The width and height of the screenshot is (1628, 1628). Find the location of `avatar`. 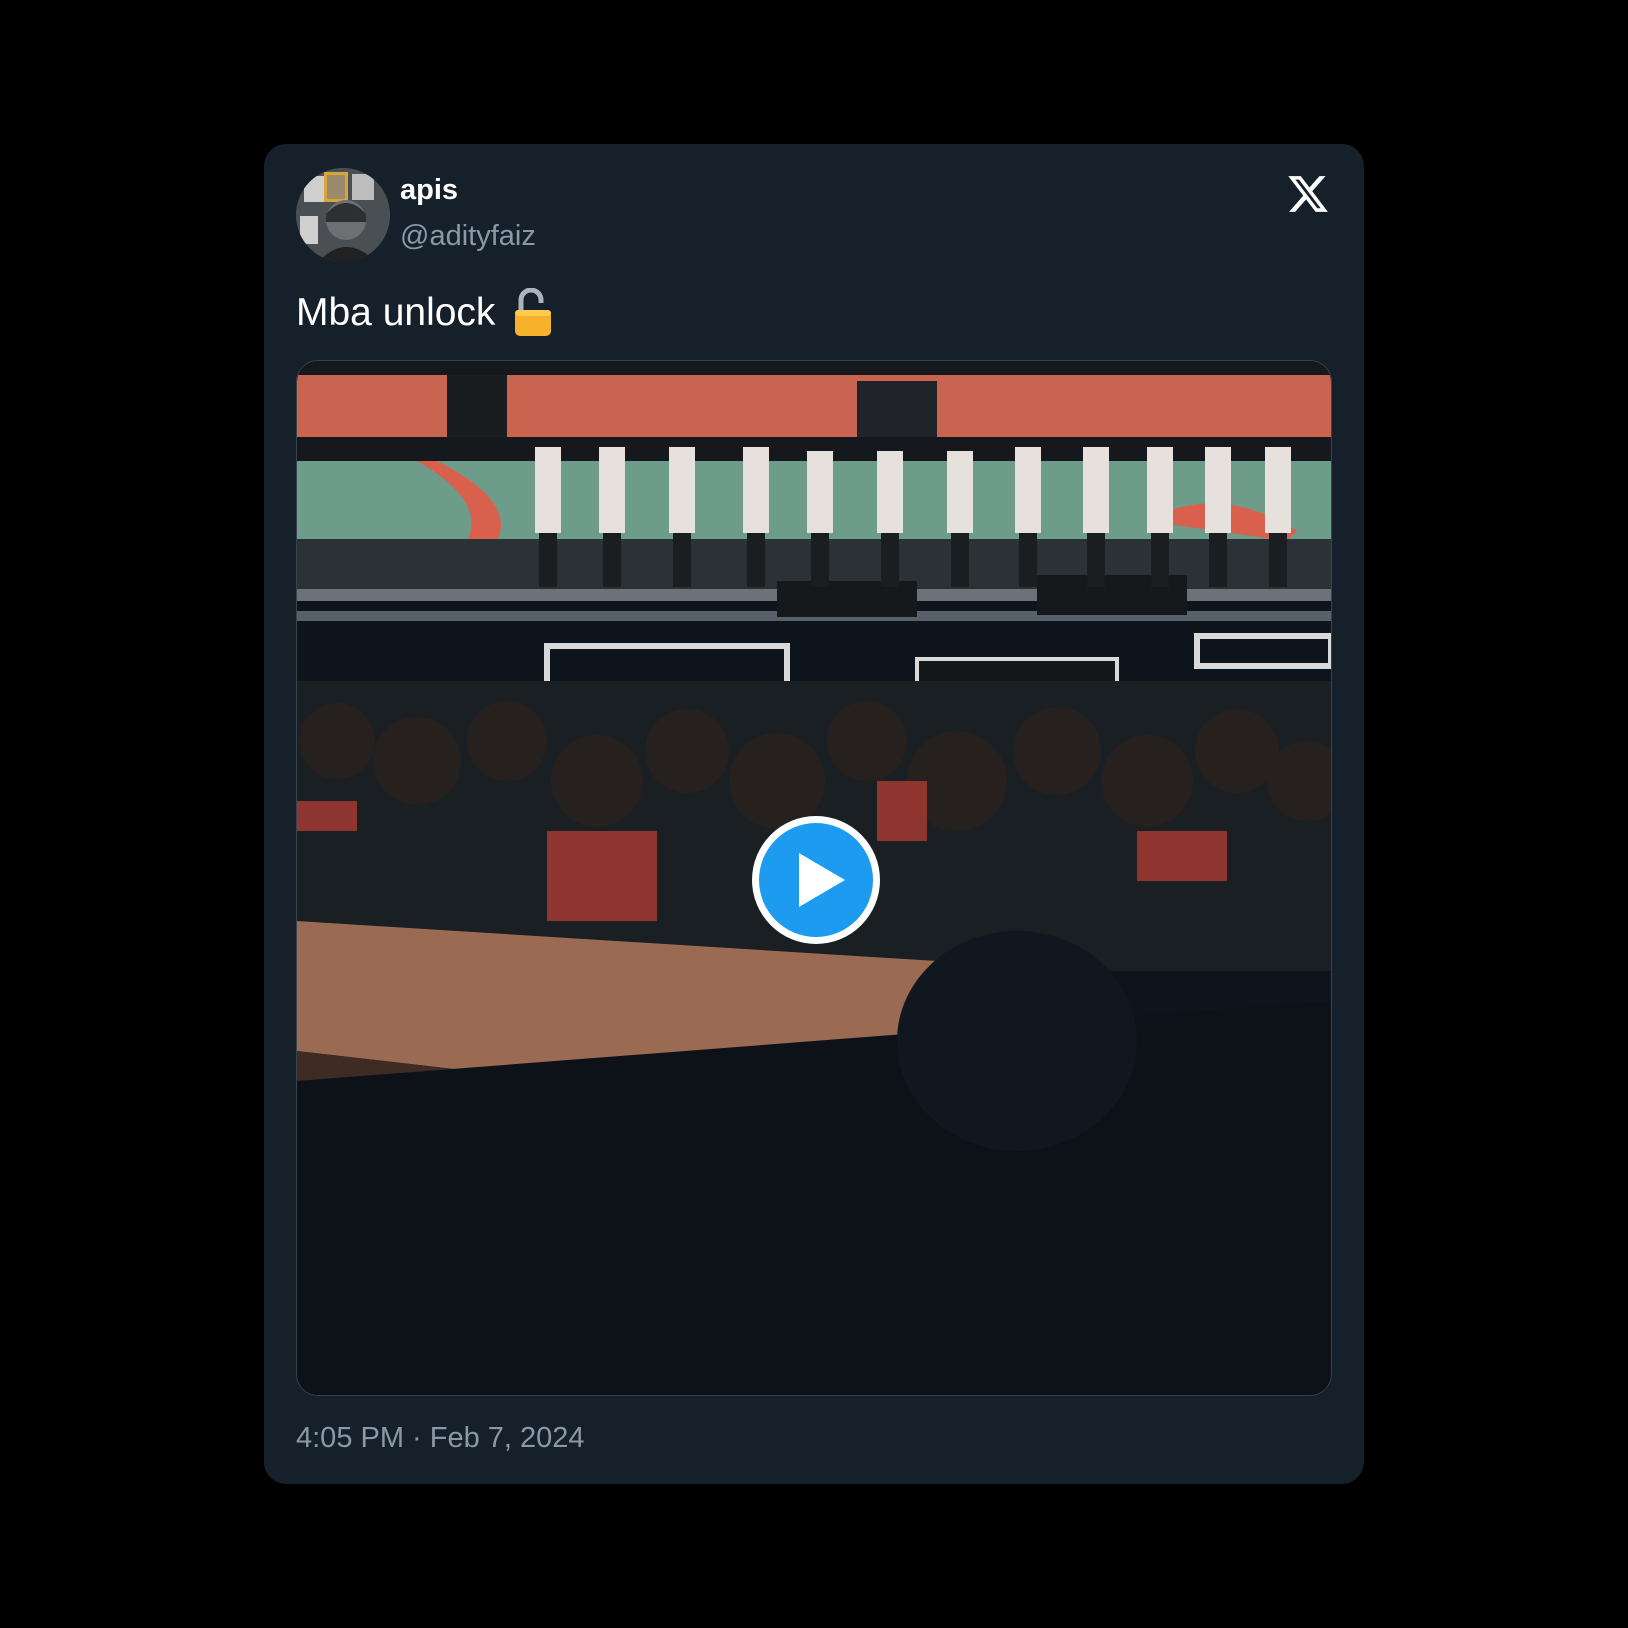

avatar is located at coordinates (343, 215).